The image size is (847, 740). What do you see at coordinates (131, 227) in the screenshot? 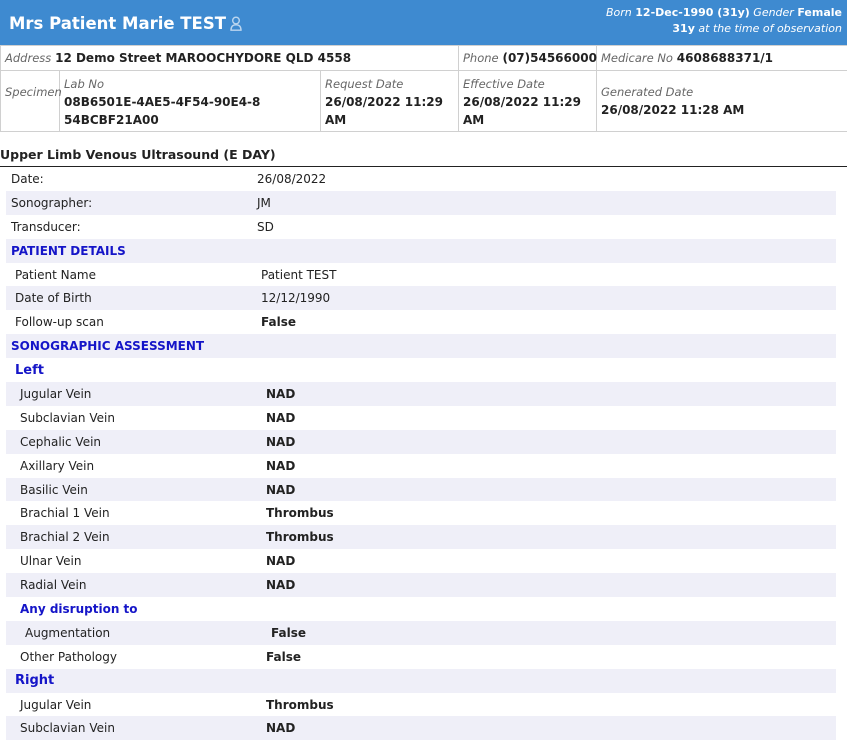
I see `field-label: Transducer:` at bounding box center [131, 227].